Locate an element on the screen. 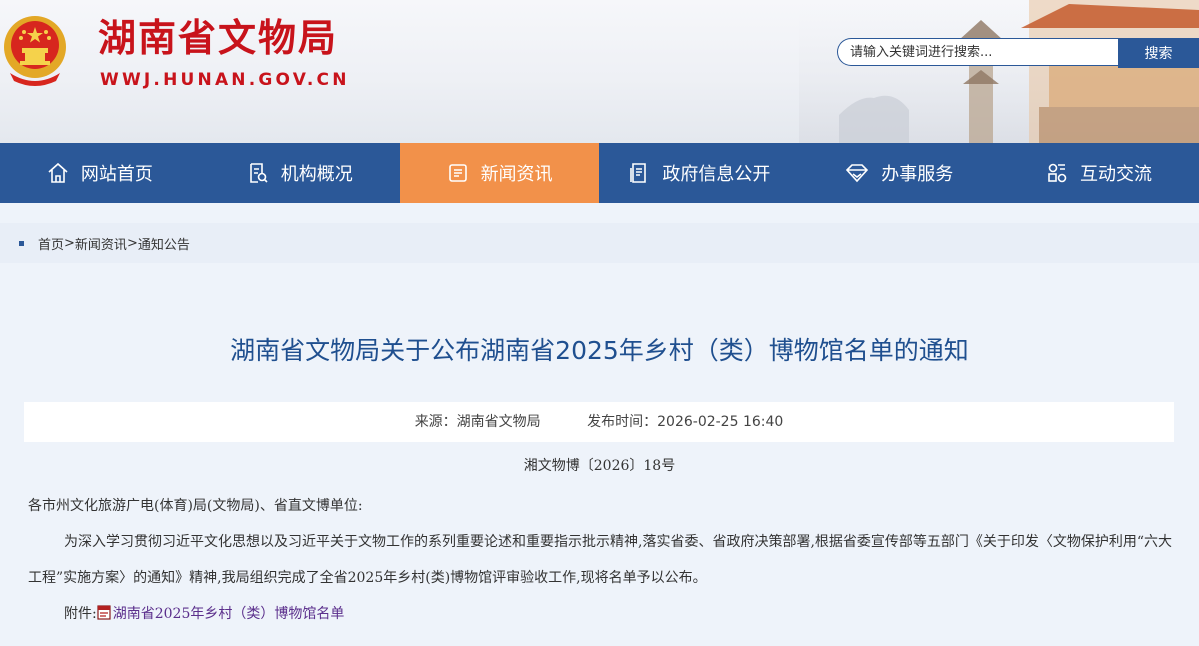 This screenshot has width=1199, height=646. document-number: 湘文物博〔2026〕18号 is located at coordinates (599, 466).